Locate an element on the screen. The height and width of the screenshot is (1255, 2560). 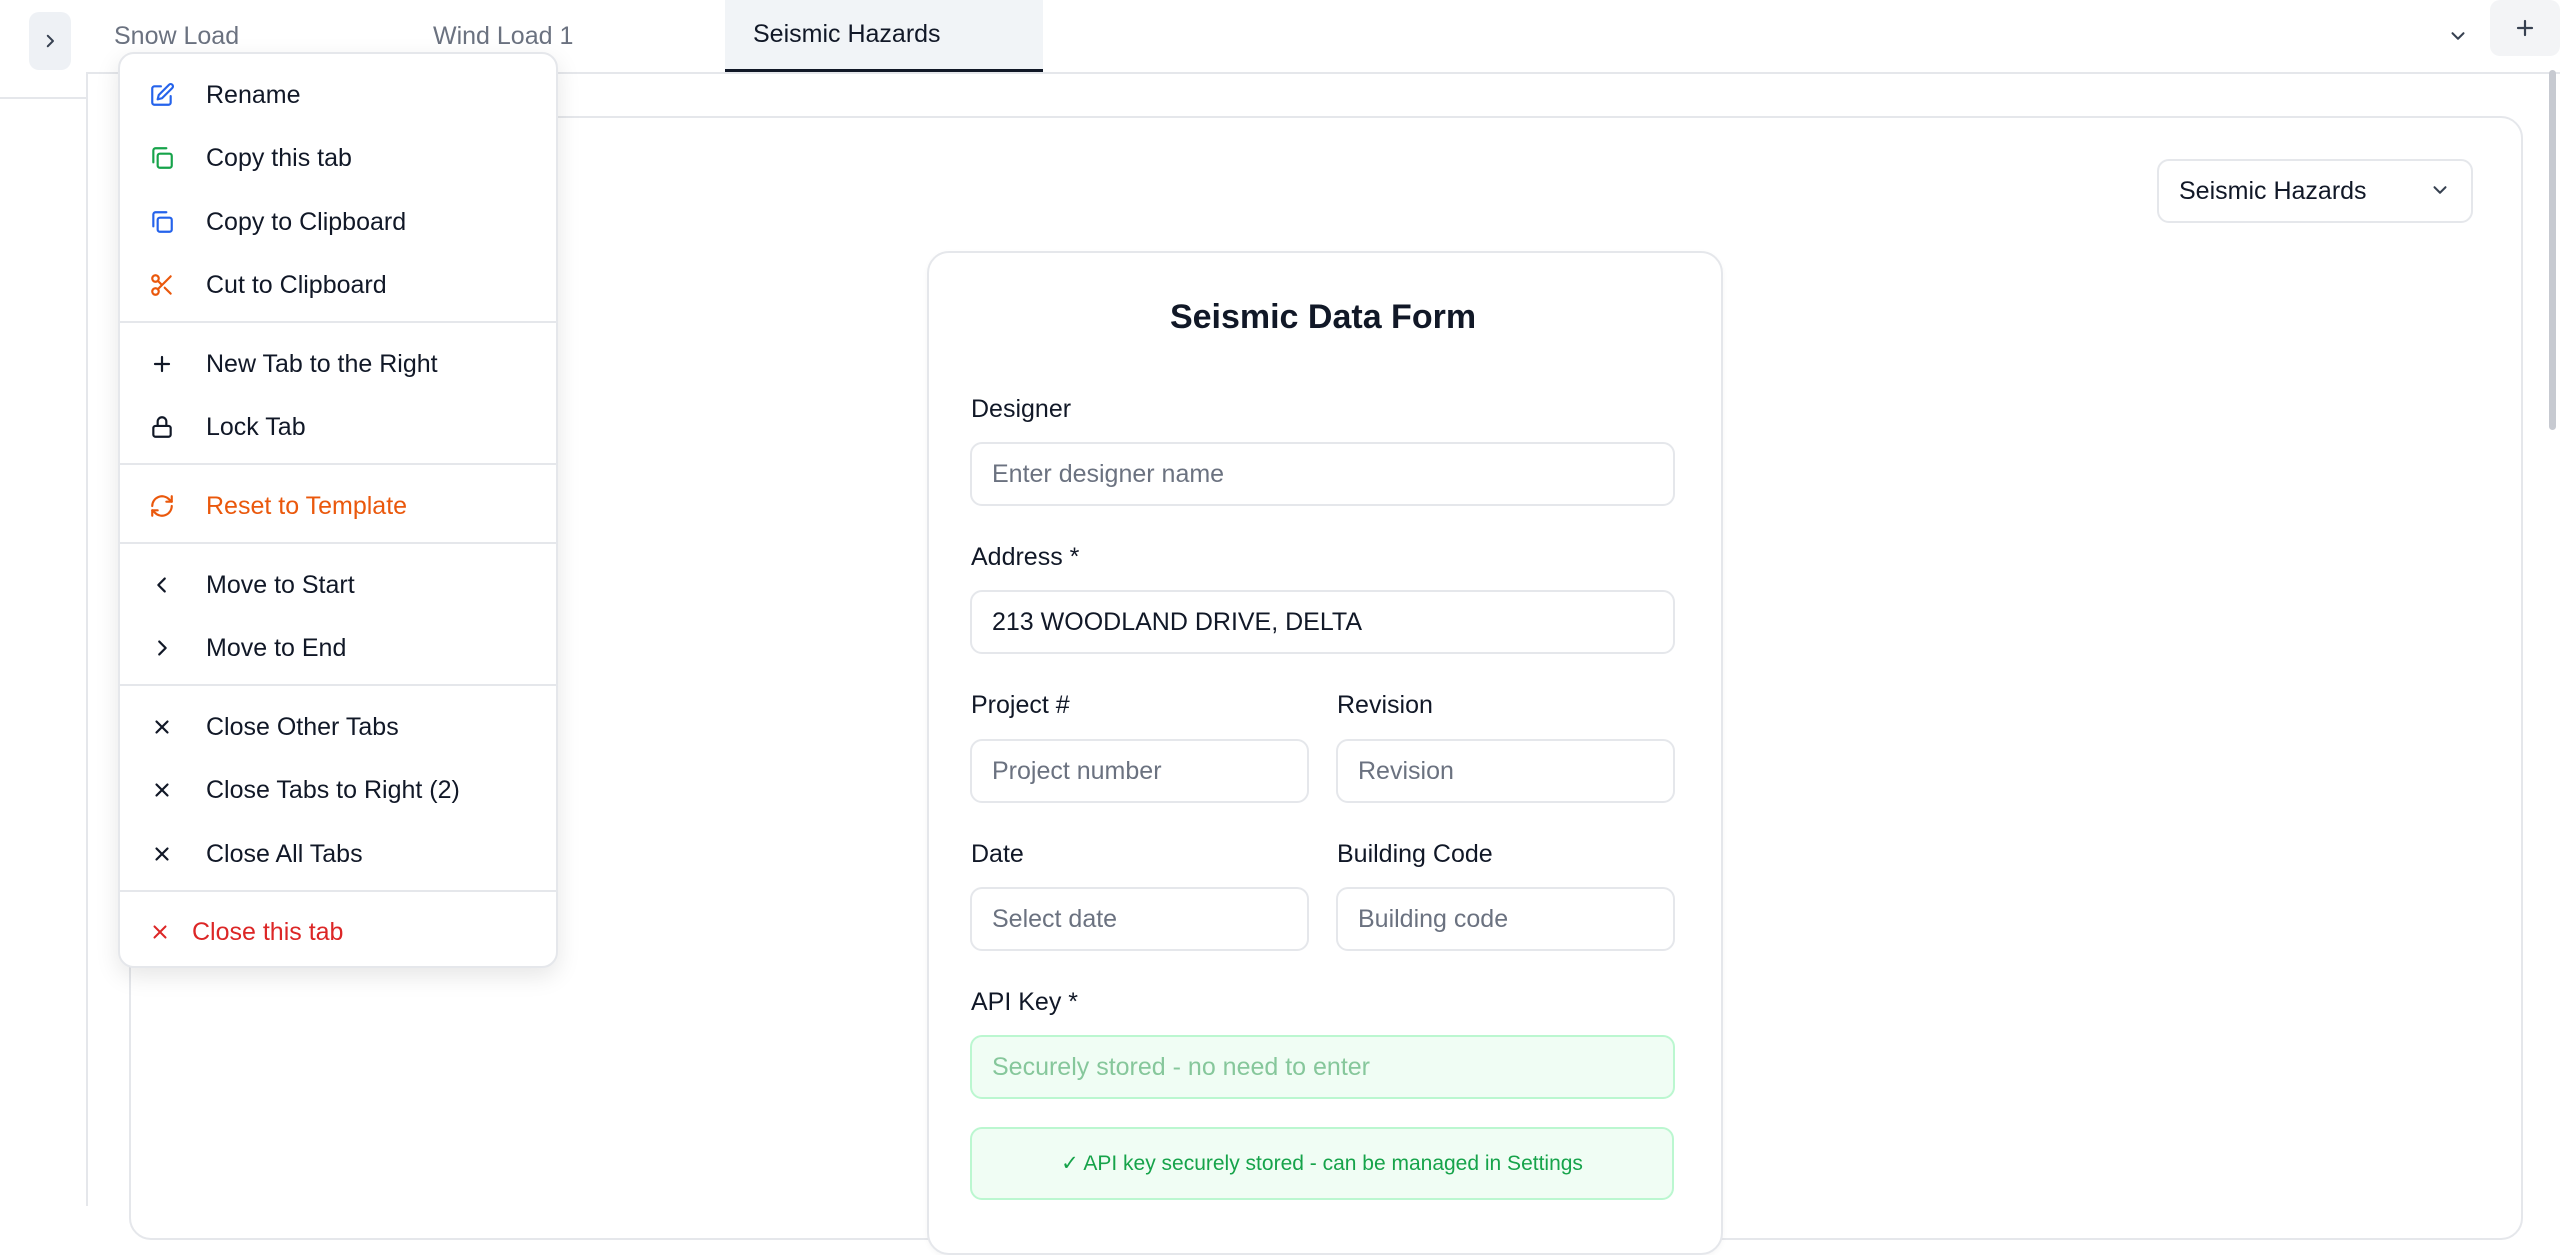
revision-input: Revision is located at coordinates (1505, 771).